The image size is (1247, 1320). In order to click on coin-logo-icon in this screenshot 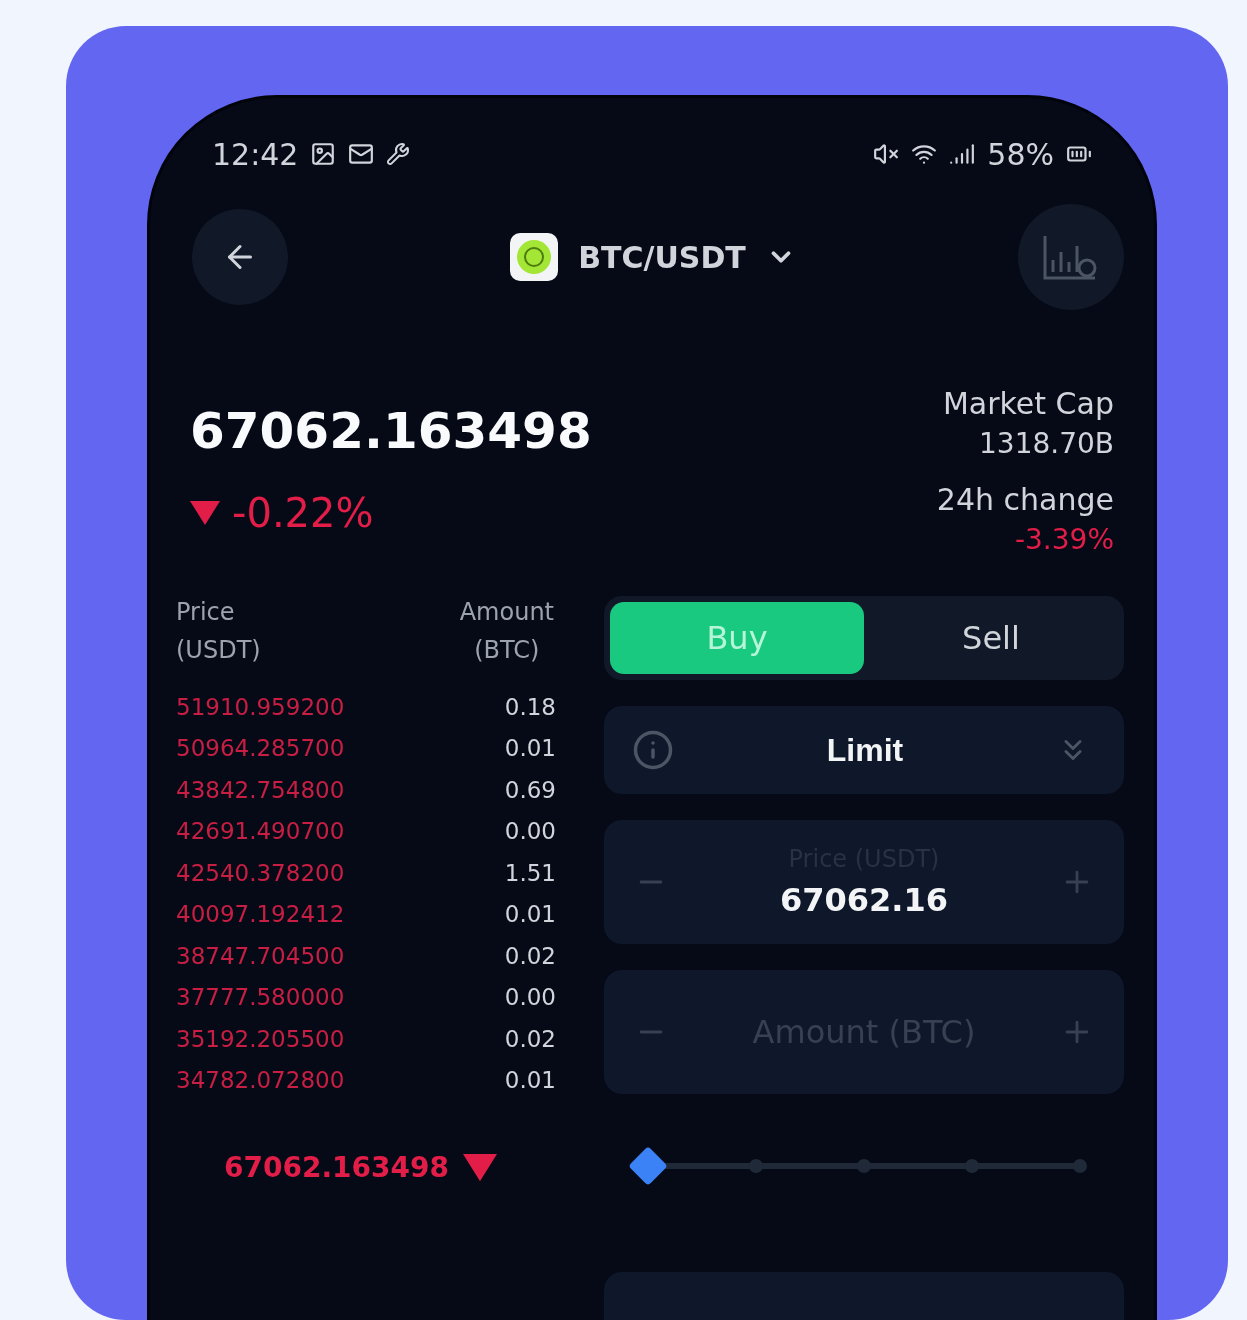, I will do `click(534, 257)`.